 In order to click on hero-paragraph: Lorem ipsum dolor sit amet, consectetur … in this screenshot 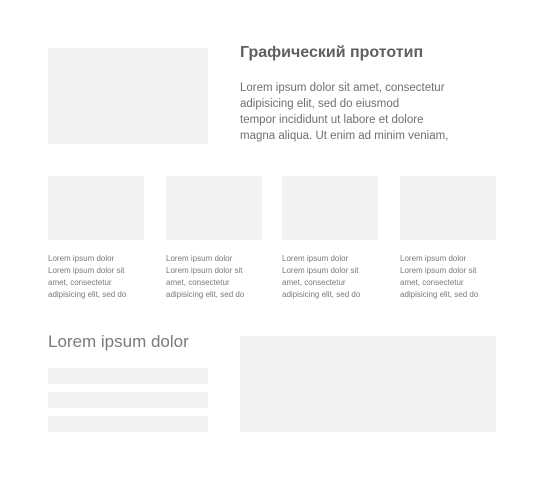, I will do `click(370, 112)`.